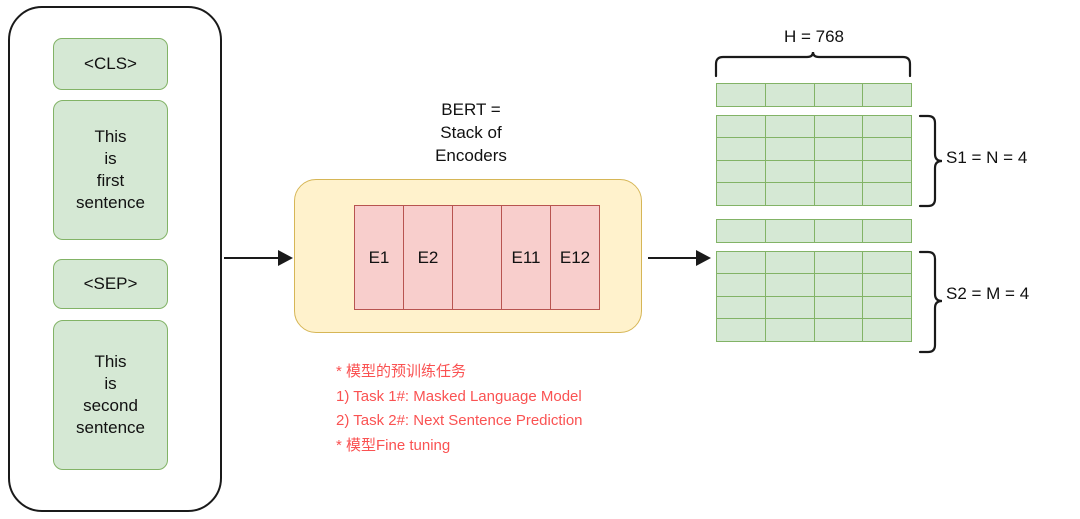 This screenshot has width=1080, height=519. Describe the element at coordinates (673, 258) in the screenshot. I see `arrow-bert-to-output-line` at that location.